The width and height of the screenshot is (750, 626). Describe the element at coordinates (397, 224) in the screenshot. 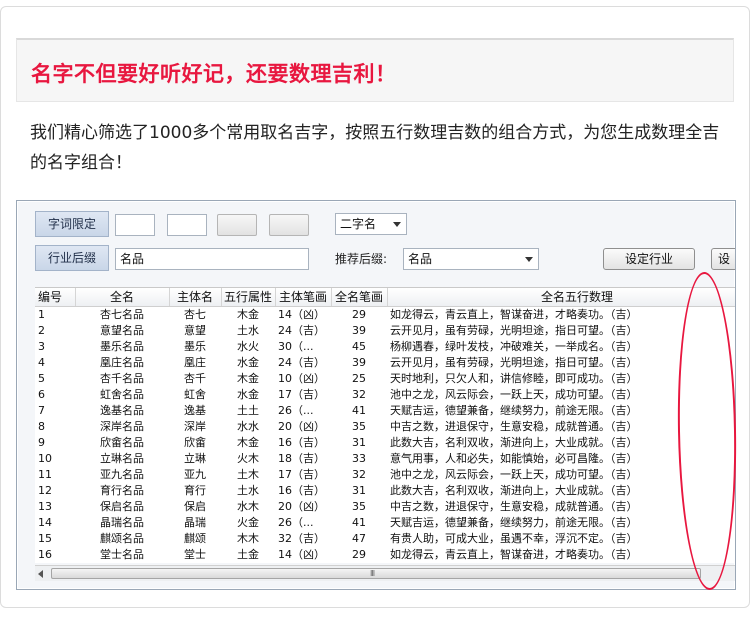

I see `chevron-down-icon` at that location.